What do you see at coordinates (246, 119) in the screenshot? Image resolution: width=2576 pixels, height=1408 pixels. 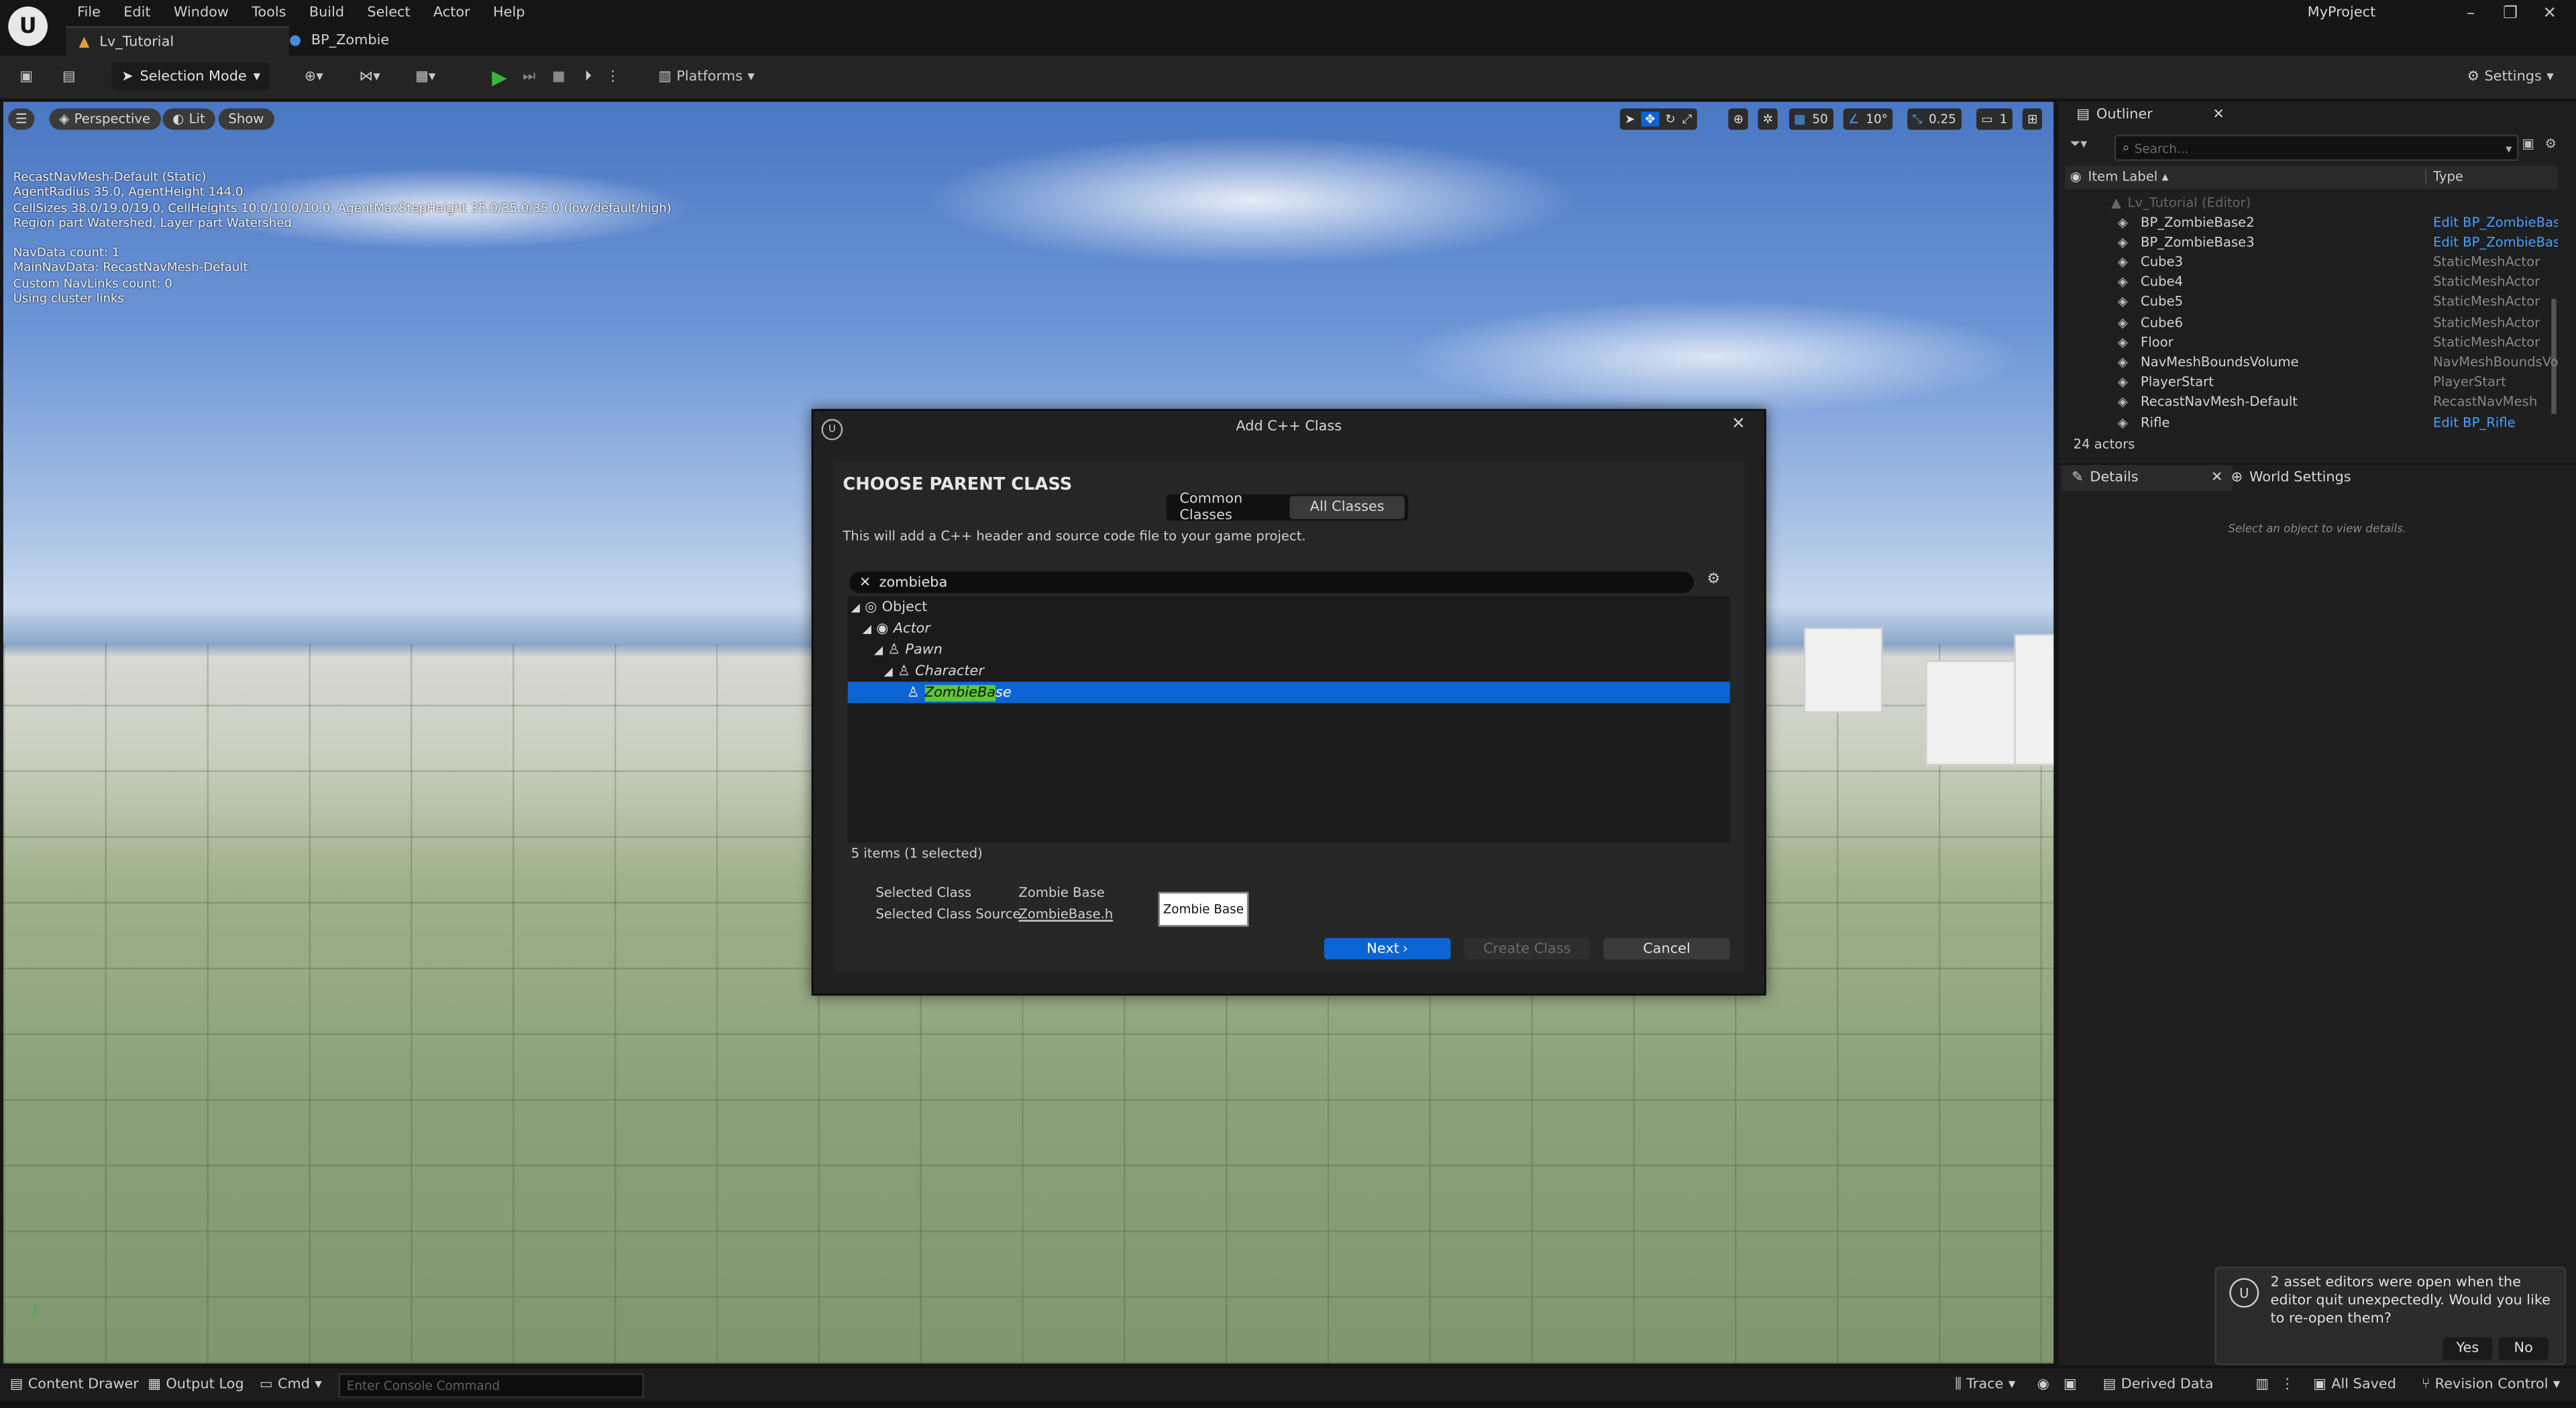 I see `show-button: Show` at bounding box center [246, 119].